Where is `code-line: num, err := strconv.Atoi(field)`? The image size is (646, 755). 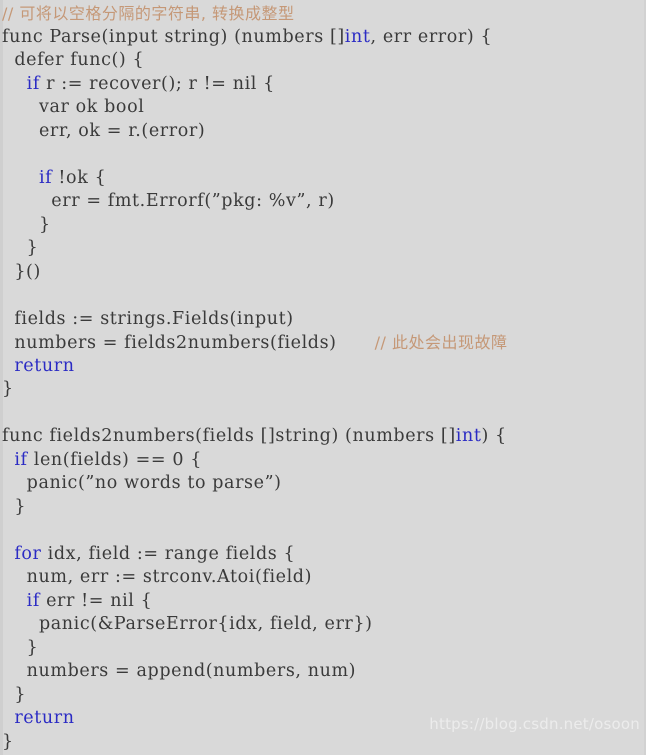 code-line: num, err := strconv.Atoi(field) is located at coordinates (157, 577).